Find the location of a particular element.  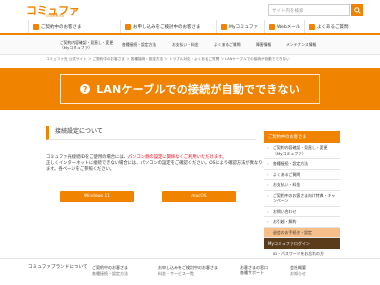

side-item-connection: › 各種接続・設定方法 is located at coordinates (302, 164).